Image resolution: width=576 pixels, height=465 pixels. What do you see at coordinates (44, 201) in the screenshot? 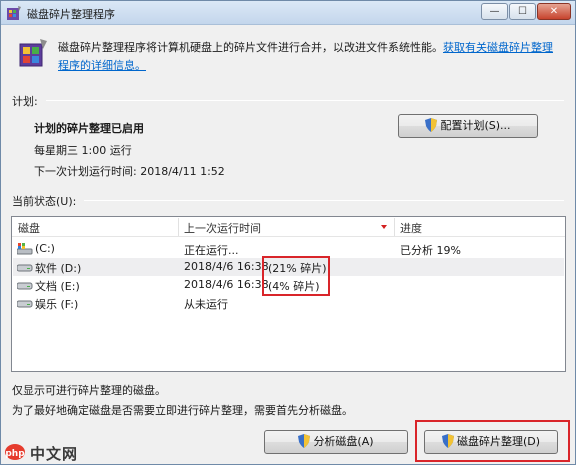
I see `status-group-label: 当前状态(U):` at bounding box center [44, 201].